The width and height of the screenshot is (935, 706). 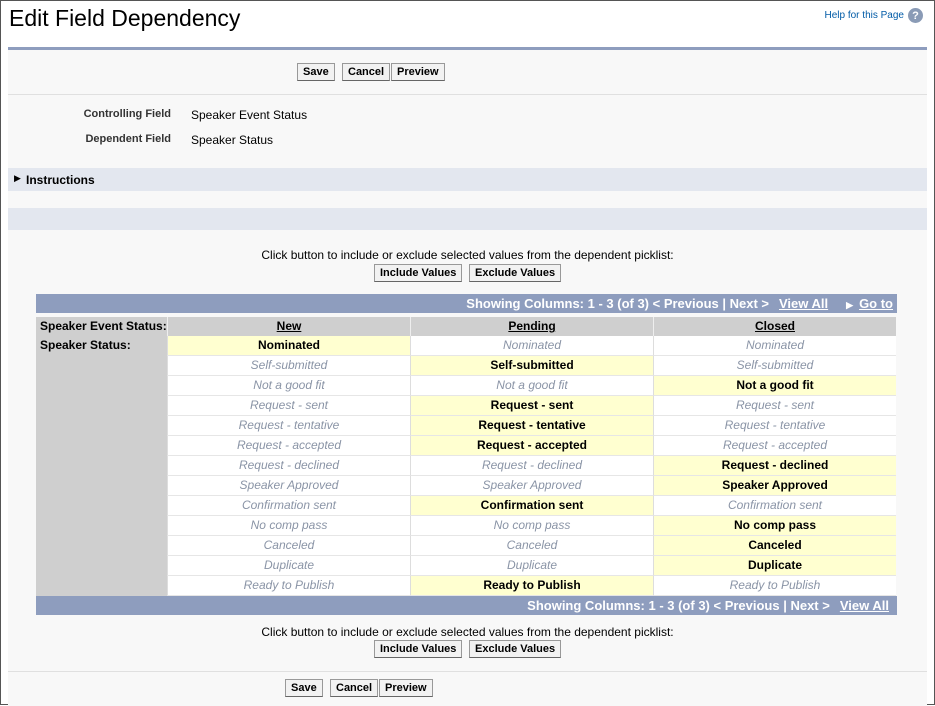 I want to click on help-link: Help for this Page?, so click(x=873, y=15).